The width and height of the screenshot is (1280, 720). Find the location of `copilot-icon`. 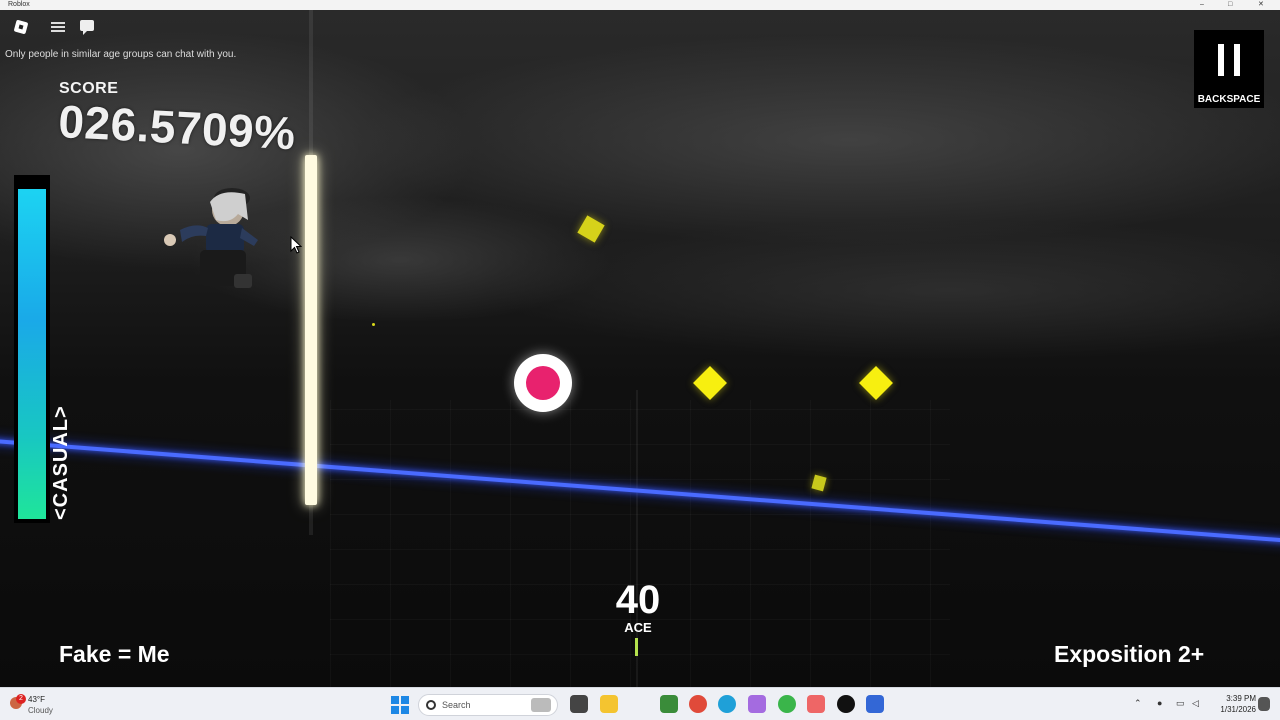

copilot-icon is located at coordinates (757, 704).